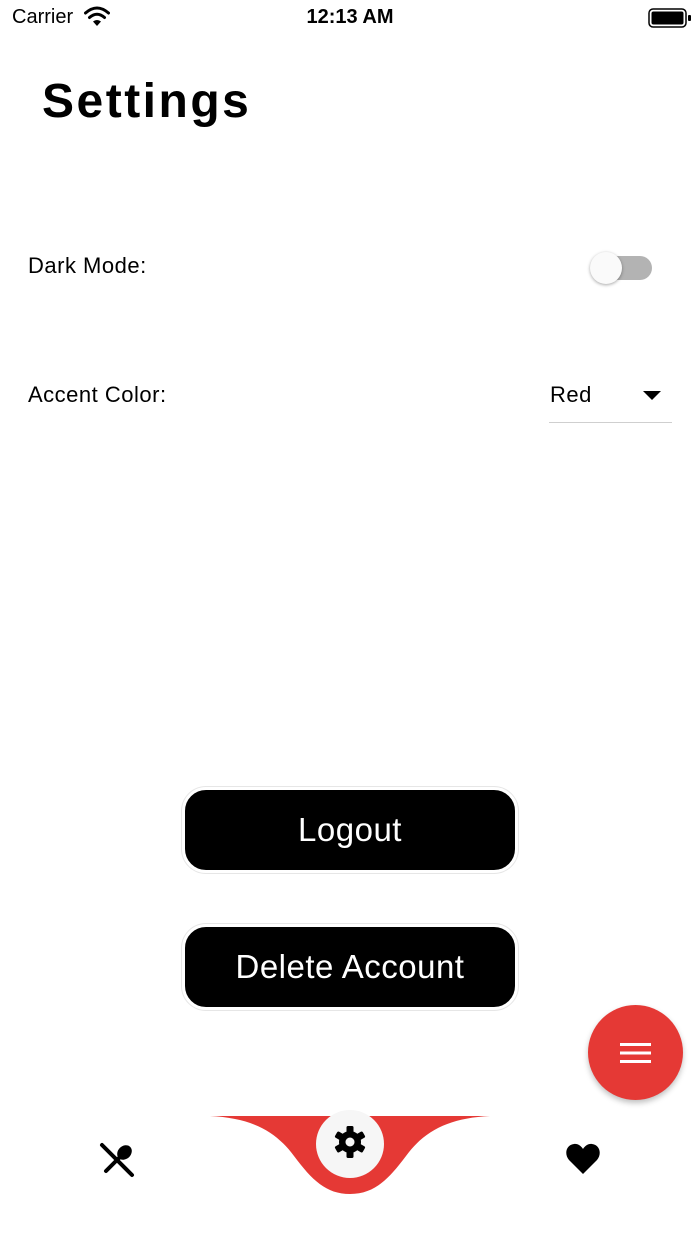  I want to click on heart-icon, so click(583, 1158).